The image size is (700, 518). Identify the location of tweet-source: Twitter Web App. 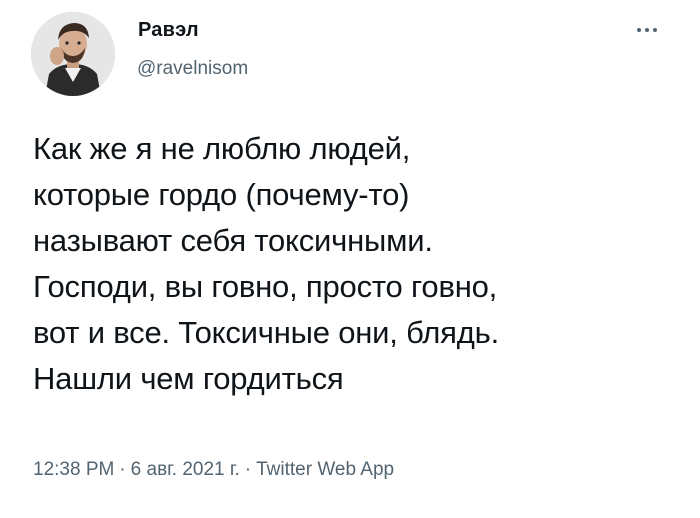
(325, 469).